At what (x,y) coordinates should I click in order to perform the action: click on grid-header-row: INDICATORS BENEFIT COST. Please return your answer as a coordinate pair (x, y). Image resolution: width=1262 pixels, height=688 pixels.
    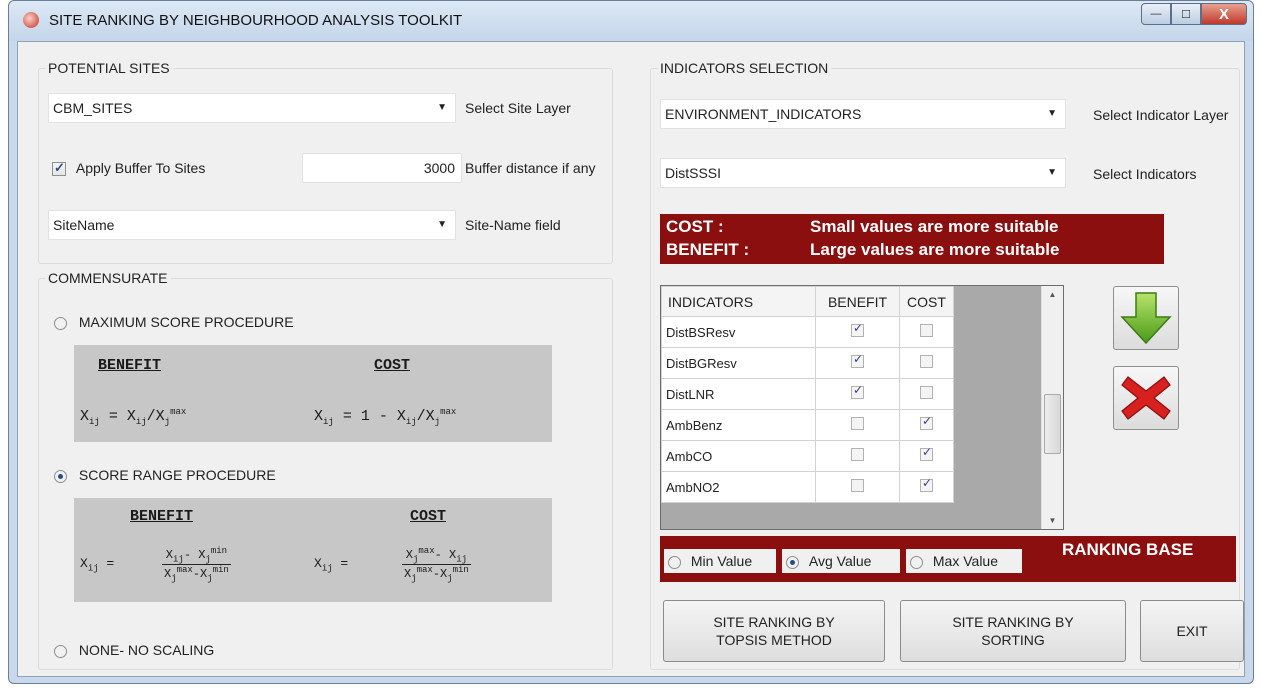
    Looking at the image, I should click on (807, 301).